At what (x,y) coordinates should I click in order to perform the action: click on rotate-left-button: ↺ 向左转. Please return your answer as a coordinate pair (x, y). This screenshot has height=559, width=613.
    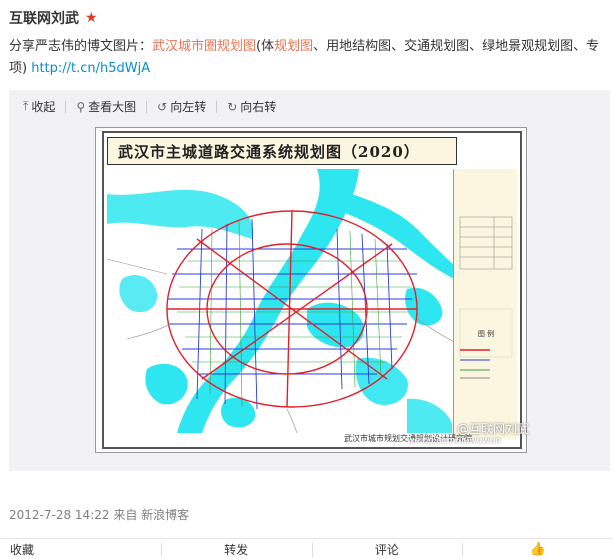
    Looking at the image, I should click on (181, 106).